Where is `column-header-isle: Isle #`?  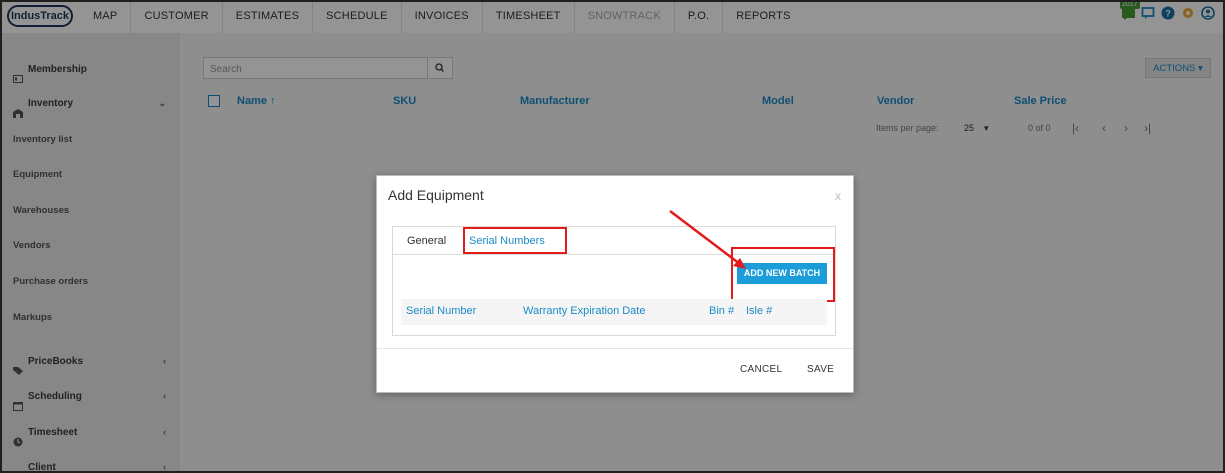 column-header-isle: Isle # is located at coordinates (759, 311).